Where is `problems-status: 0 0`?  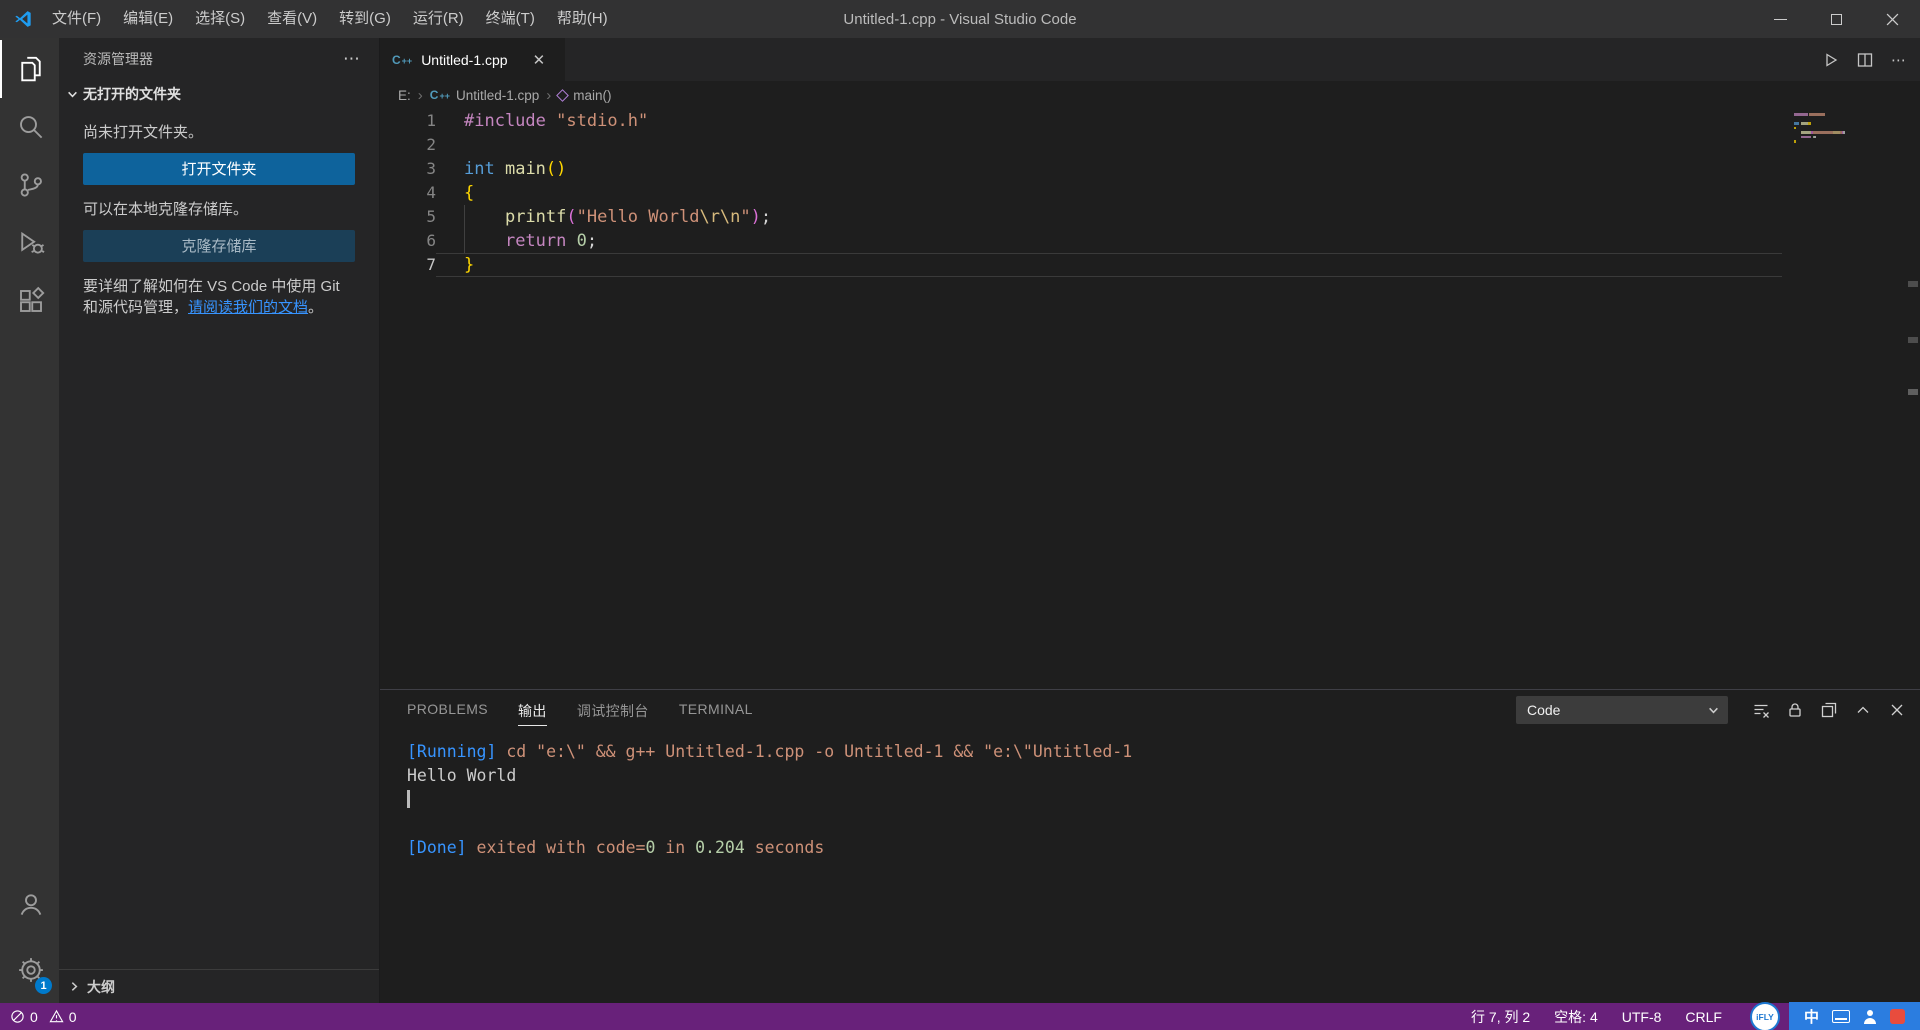 problems-status: 0 0 is located at coordinates (46, 1017).